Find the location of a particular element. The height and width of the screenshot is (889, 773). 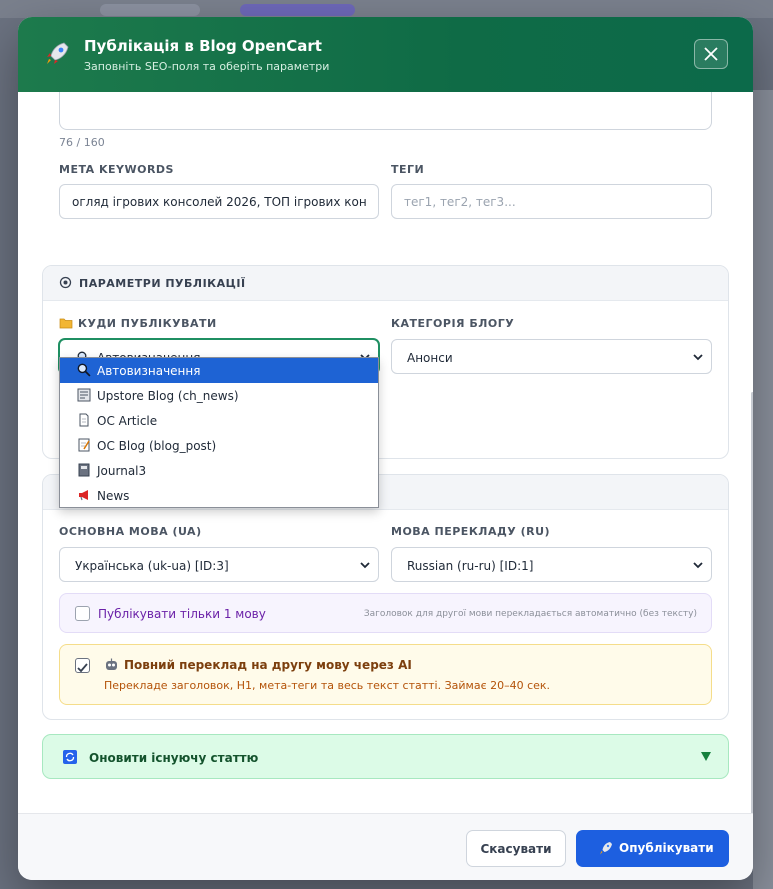

publish-button: Опублікувати is located at coordinates (652, 848).